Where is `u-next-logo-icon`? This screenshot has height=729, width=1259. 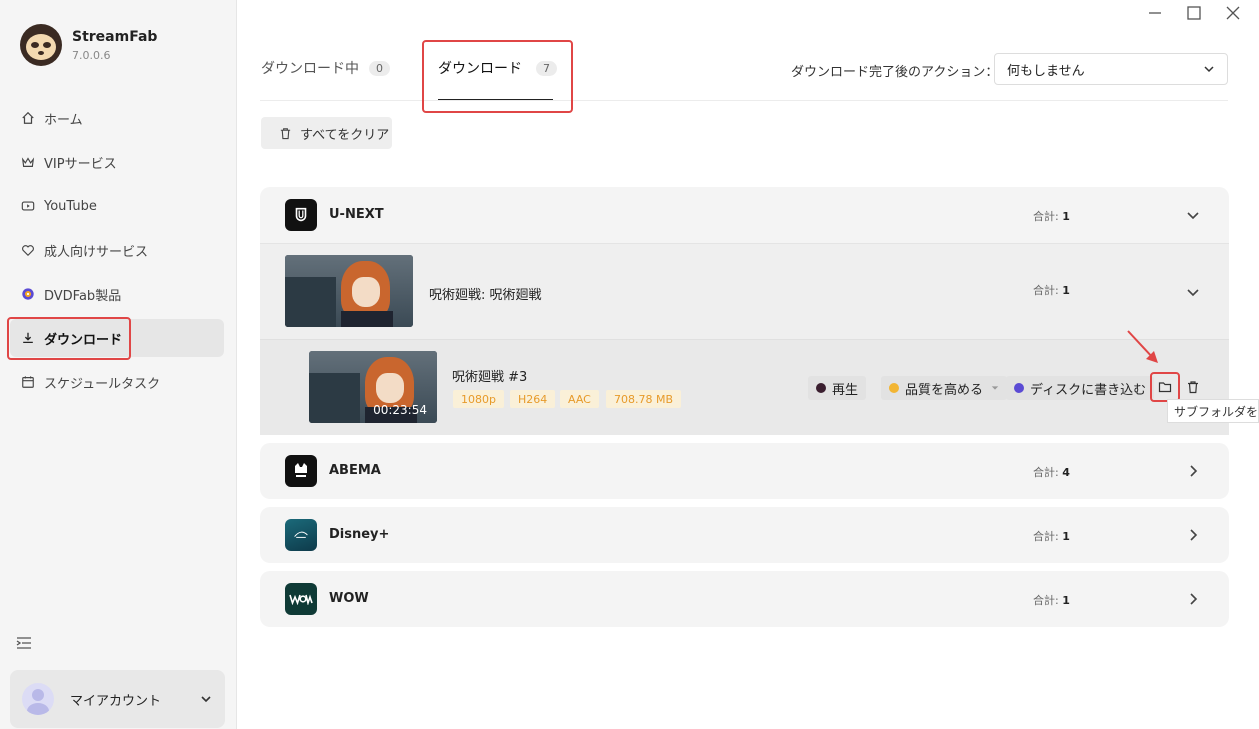
u-next-logo-icon is located at coordinates (301, 215).